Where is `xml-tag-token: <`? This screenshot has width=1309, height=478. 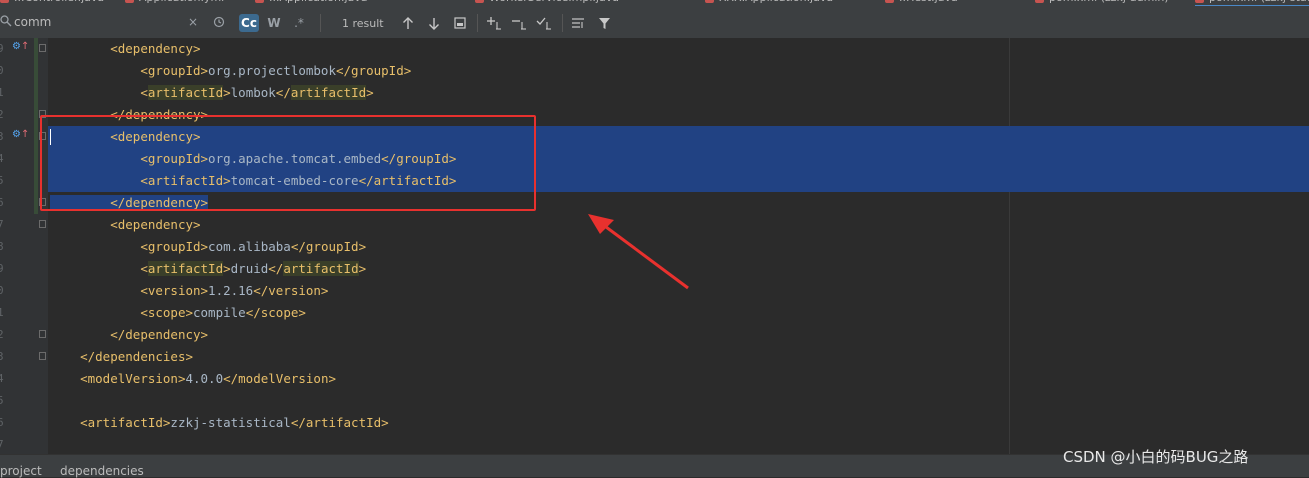 xml-tag-token: < is located at coordinates (144, 268).